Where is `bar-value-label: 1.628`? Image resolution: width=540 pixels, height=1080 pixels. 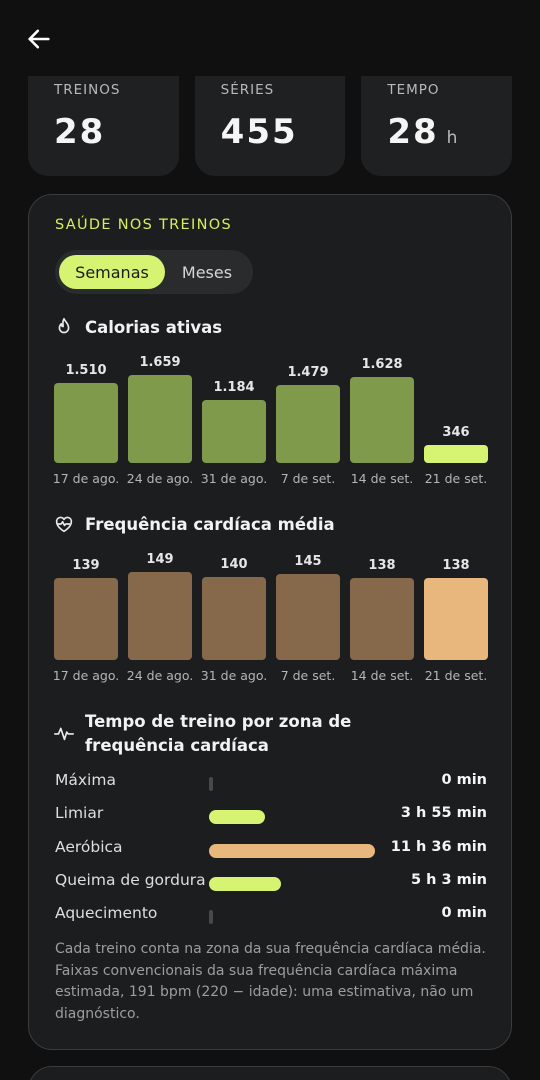 bar-value-label: 1.628 is located at coordinates (382, 364).